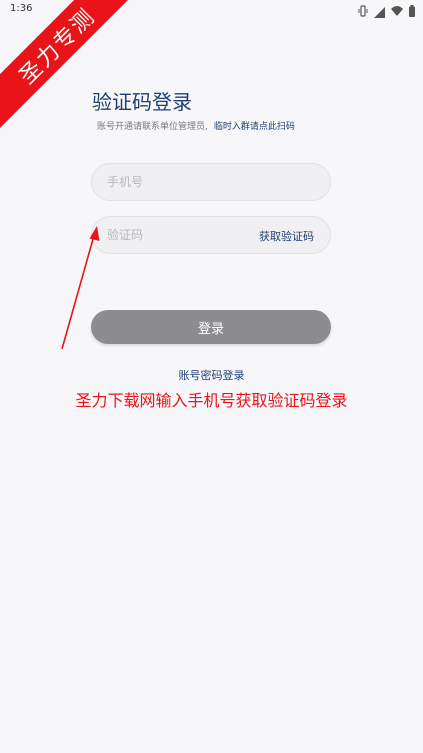 This screenshot has width=423, height=753. What do you see at coordinates (177, 182) in the screenshot?
I see `phone-input` at bounding box center [177, 182].